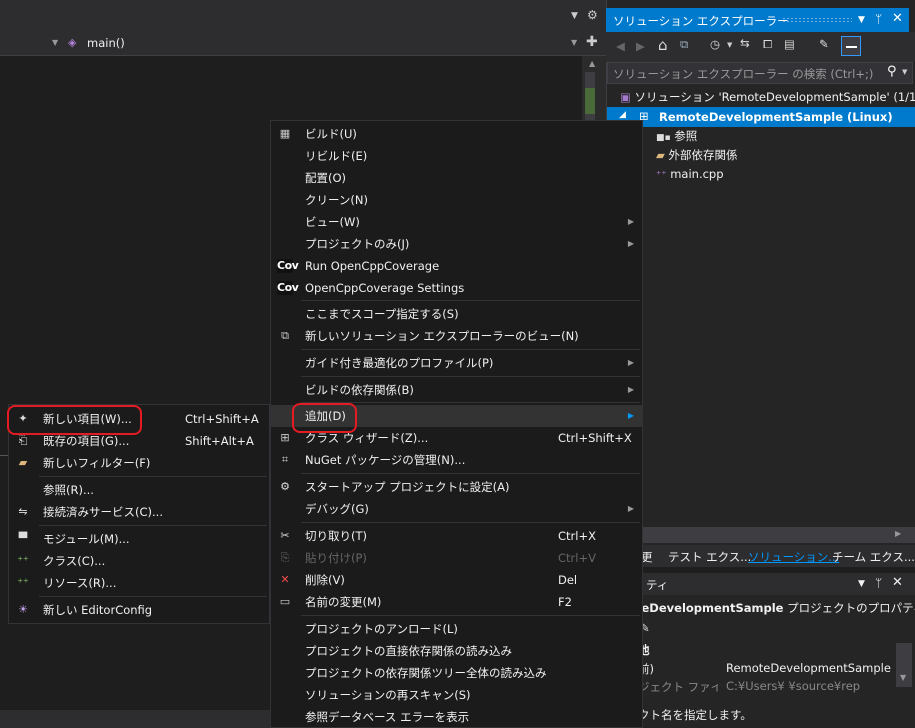 This screenshot has height=728, width=915. What do you see at coordinates (824, 44) in the screenshot?
I see `properties-wrench-icon: ✎` at bounding box center [824, 44].